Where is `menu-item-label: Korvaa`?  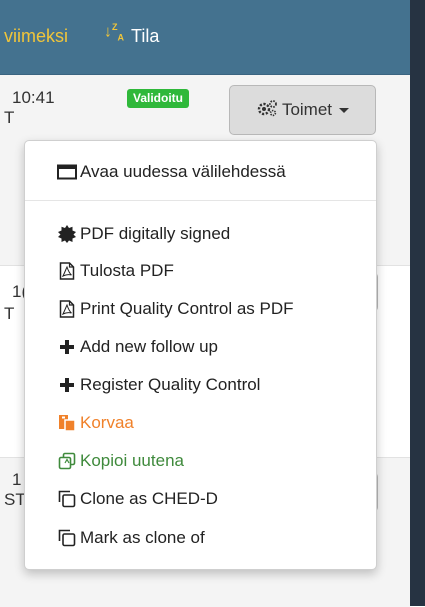 menu-item-label: Korvaa is located at coordinates (107, 422).